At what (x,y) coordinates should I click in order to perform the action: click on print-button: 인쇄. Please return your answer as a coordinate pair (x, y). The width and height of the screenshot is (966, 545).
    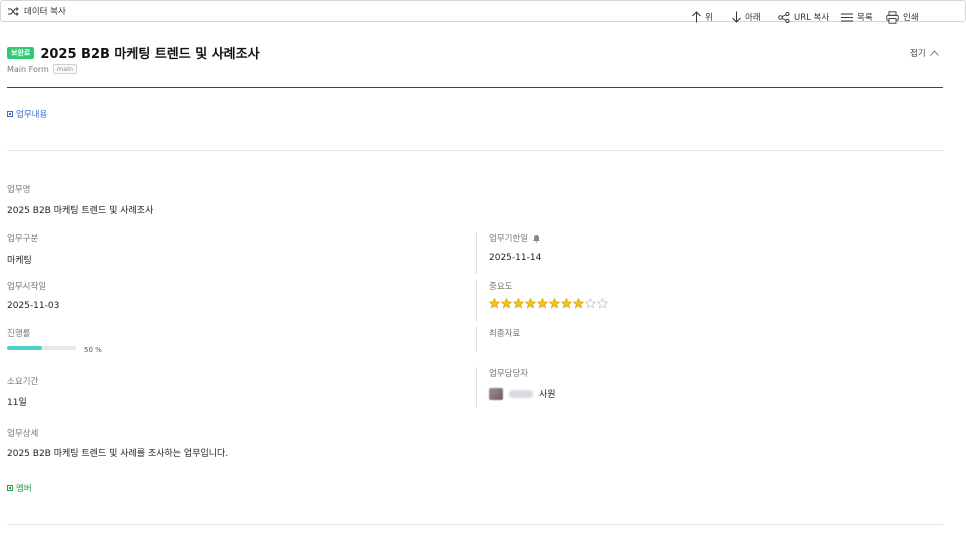
    Looking at the image, I should click on (902, 17).